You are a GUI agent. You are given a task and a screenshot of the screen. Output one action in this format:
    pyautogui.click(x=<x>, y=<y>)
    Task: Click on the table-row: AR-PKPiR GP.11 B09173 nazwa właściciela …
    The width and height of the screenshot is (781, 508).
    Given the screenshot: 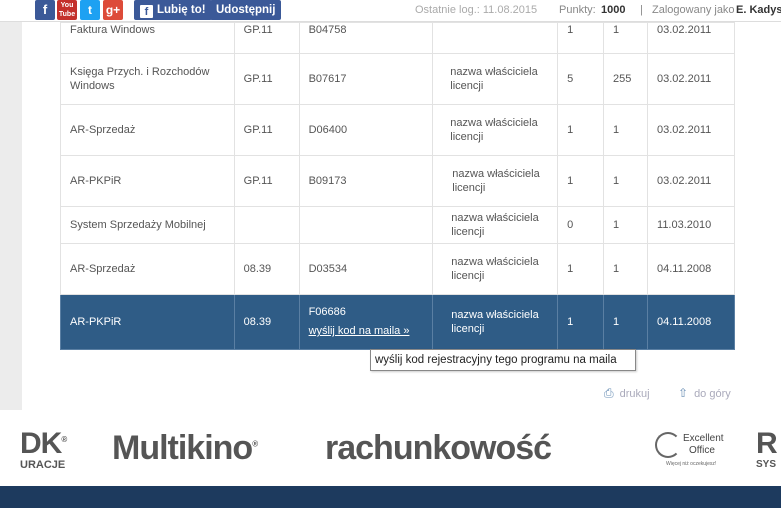 What is the action you would take?
    pyautogui.click(x=397, y=181)
    